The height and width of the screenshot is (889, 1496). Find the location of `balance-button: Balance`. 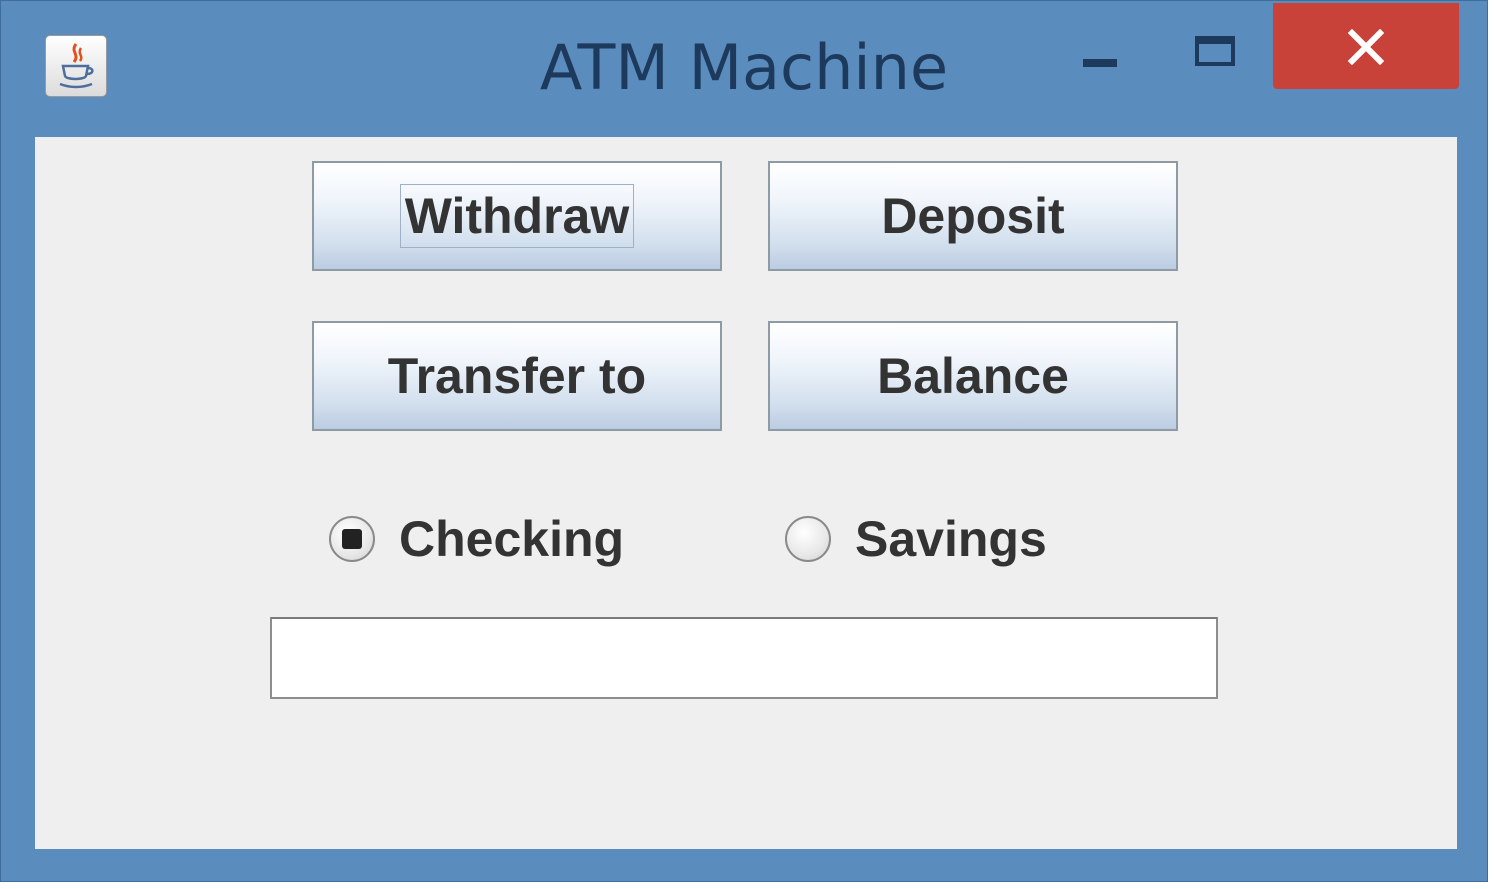

balance-button: Balance is located at coordinates (973, 376).